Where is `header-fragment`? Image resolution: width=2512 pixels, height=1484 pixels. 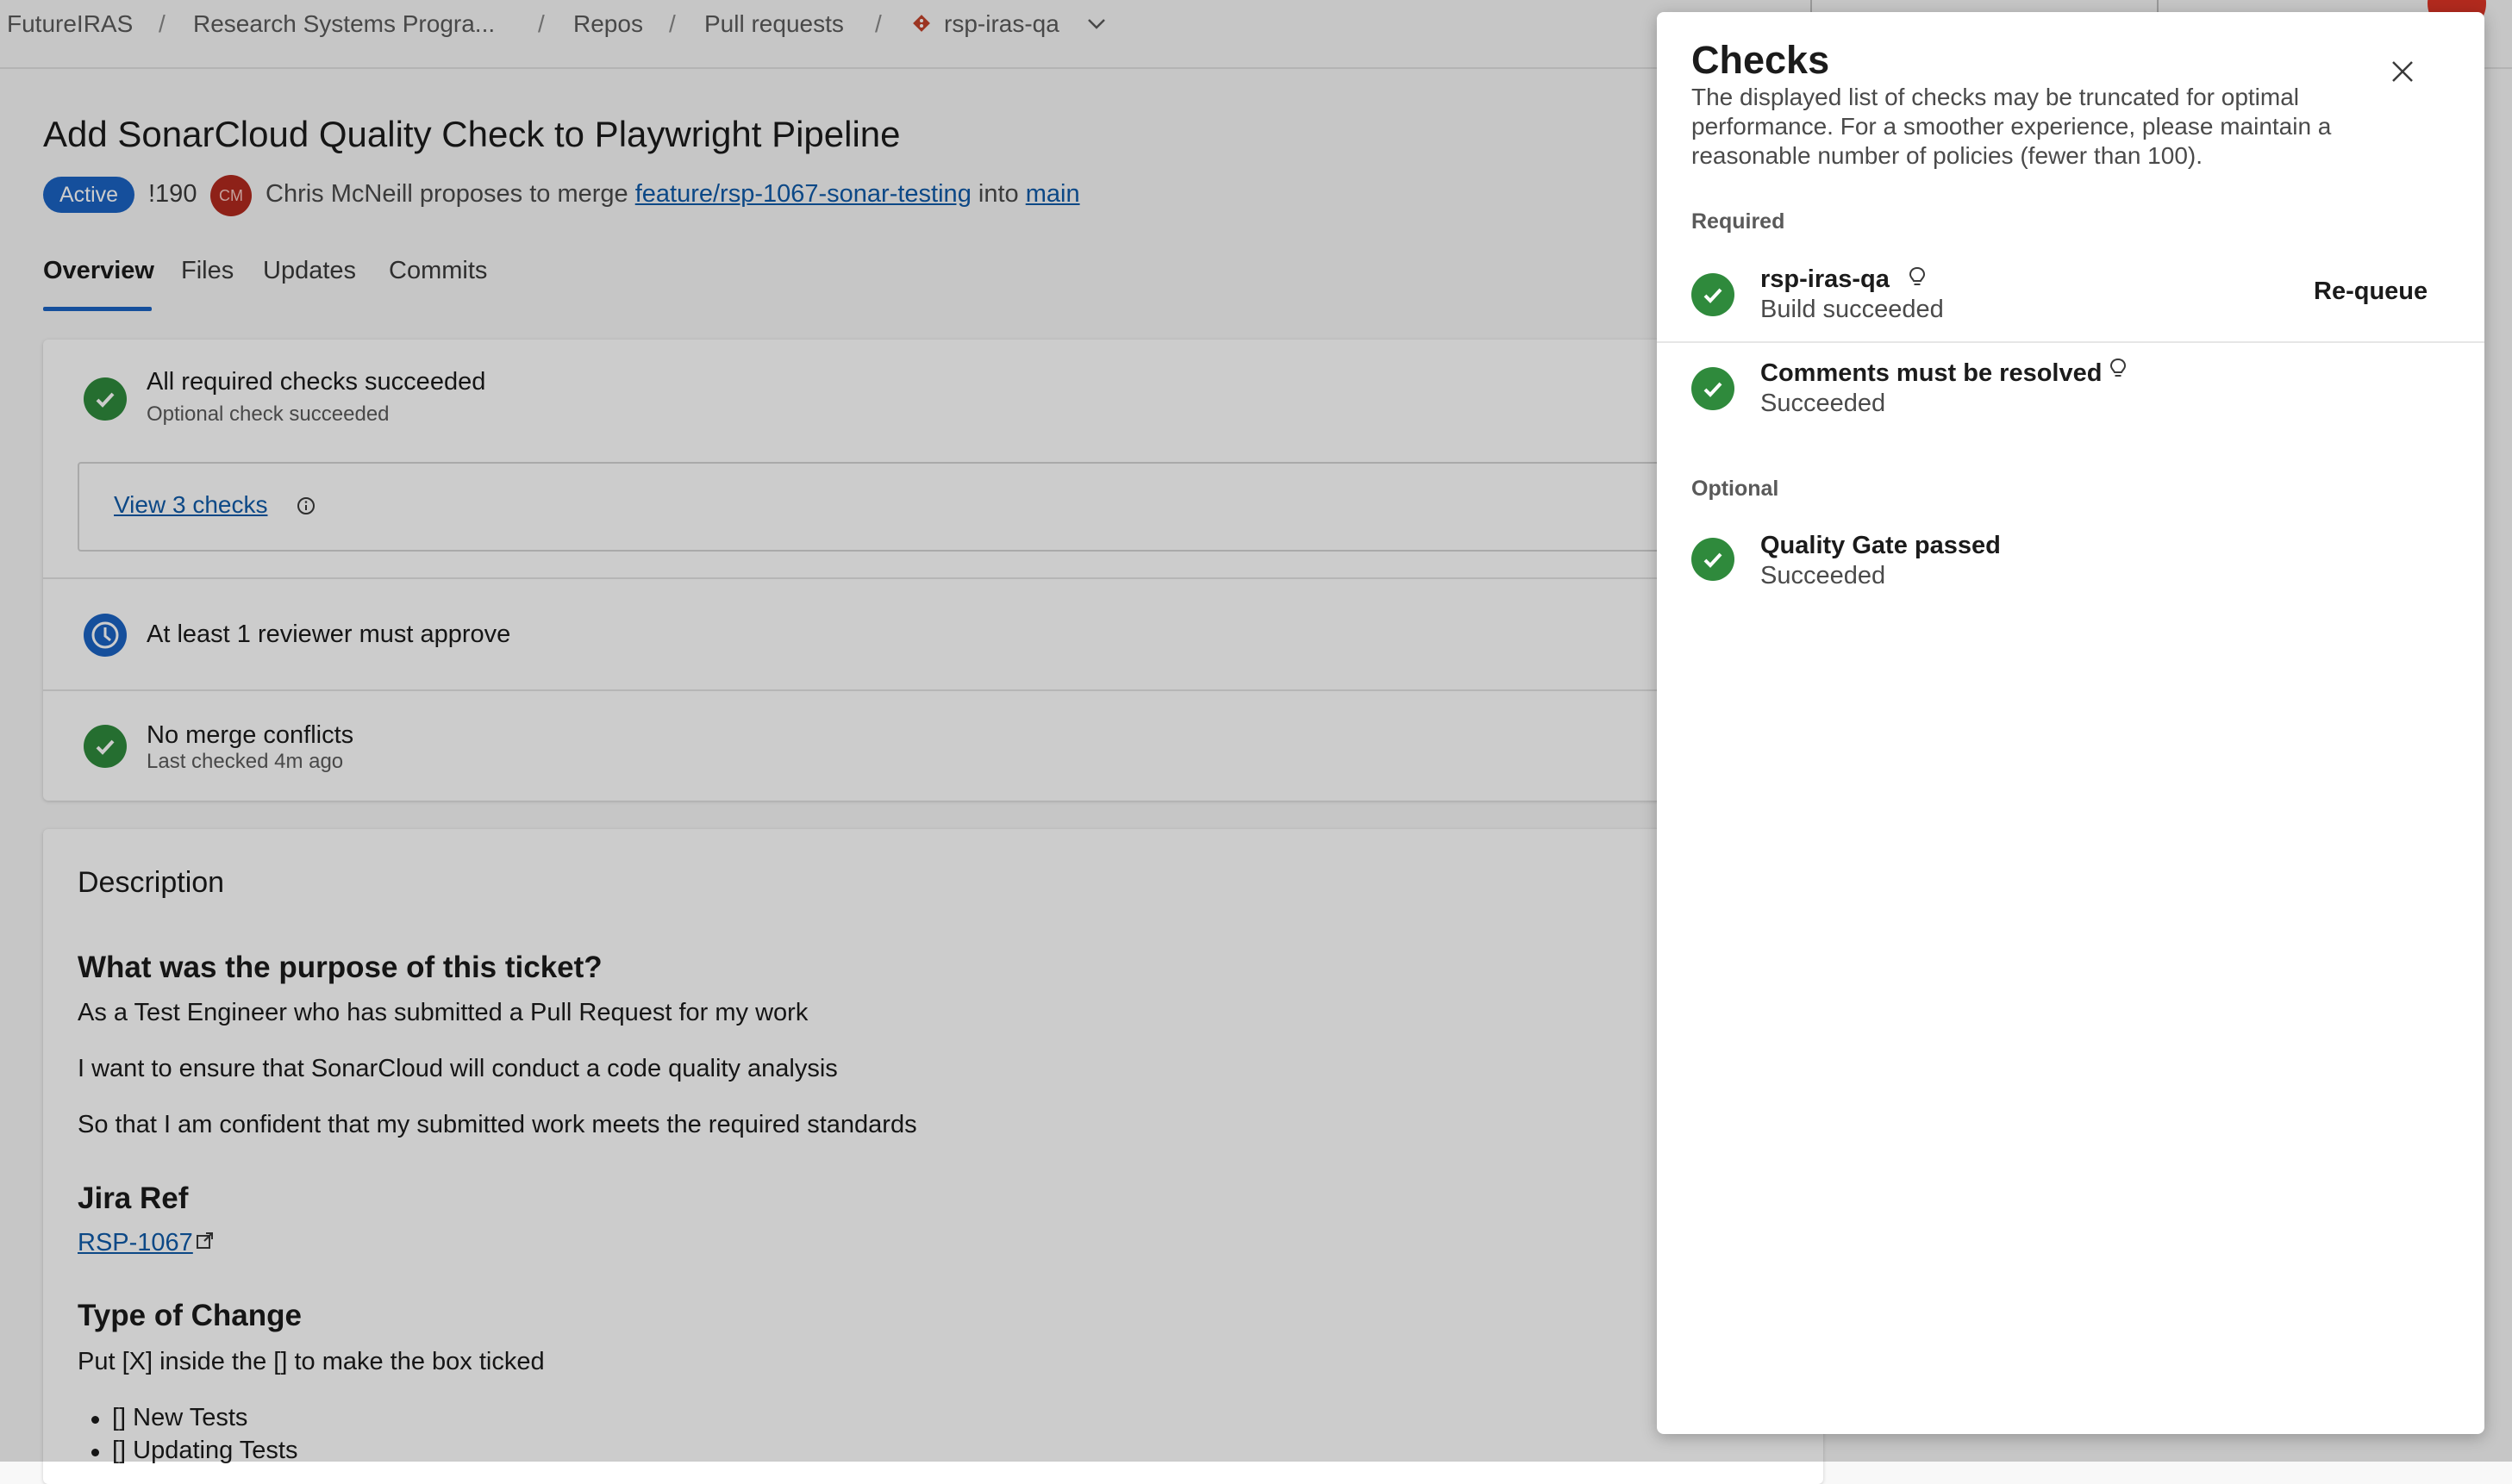
header-fragment is located at coordinates (1984, 6).